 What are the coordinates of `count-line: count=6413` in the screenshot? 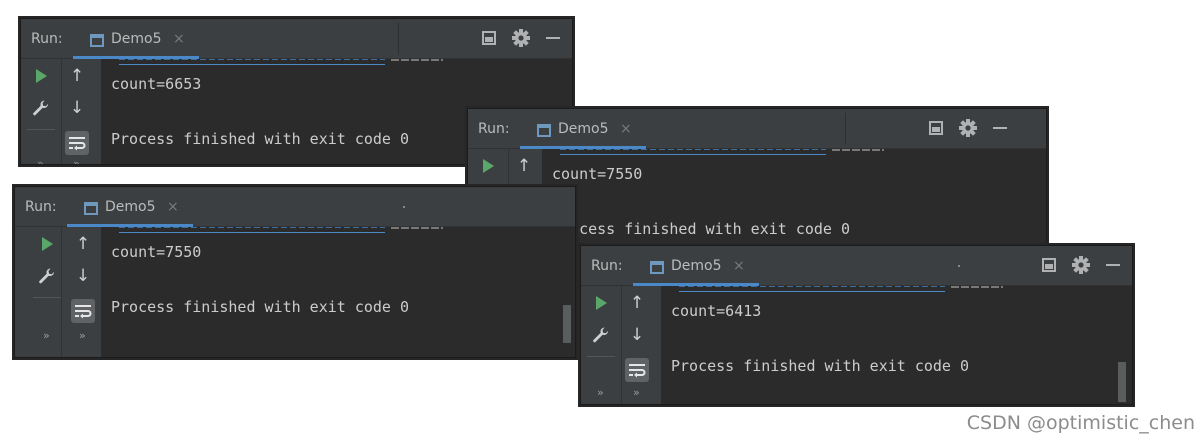 It's located at (716, 311).